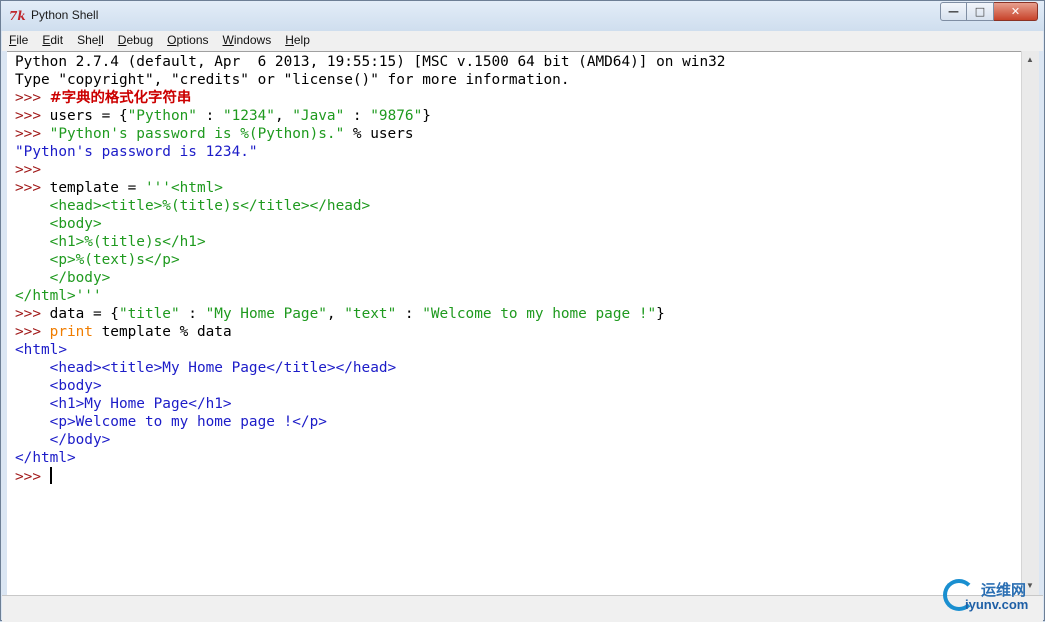  What do you see at coordinates (247, 41) in the screenshot?
I see `menu-windows: Windows` at bounding box center [247, 41].